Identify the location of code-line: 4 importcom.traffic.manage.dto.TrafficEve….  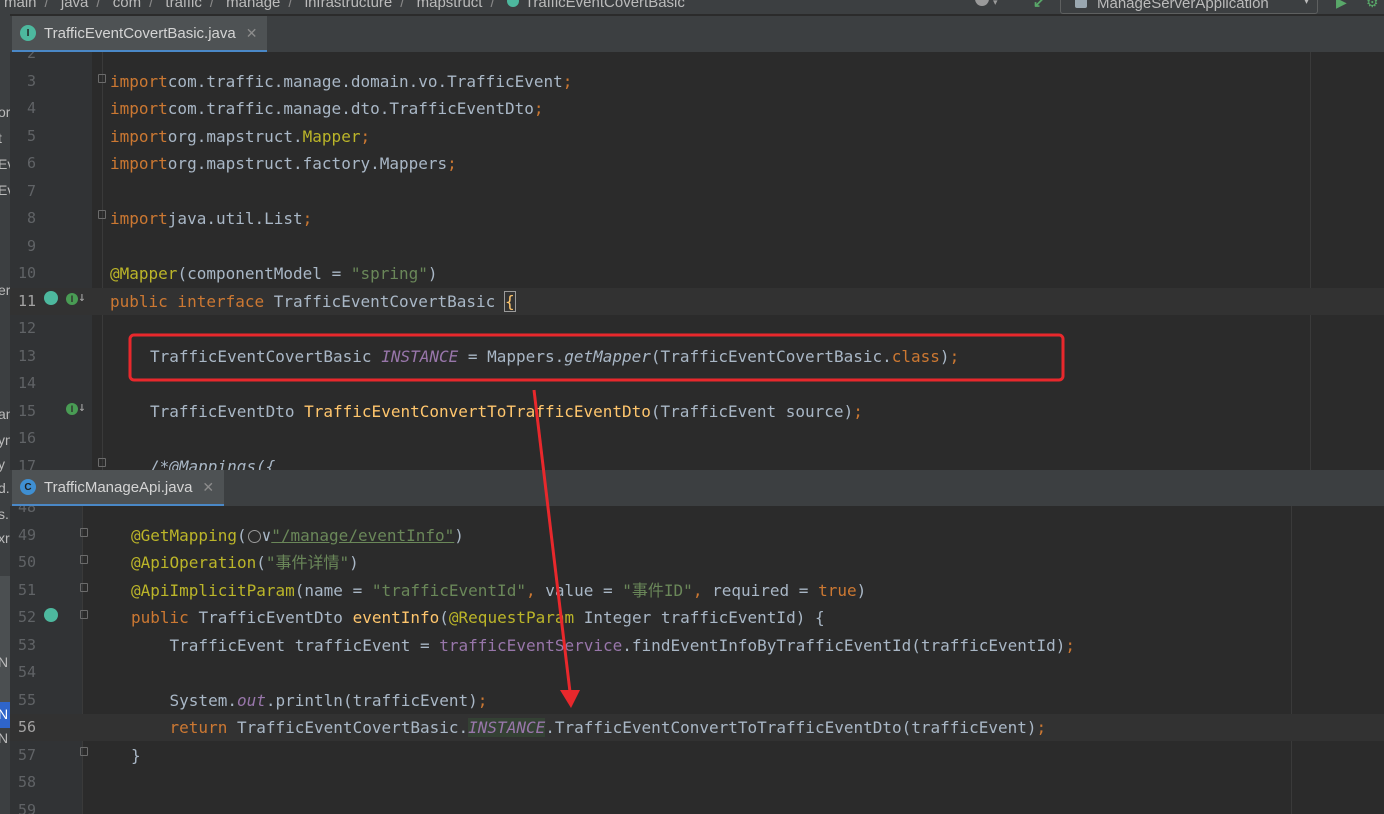
(697, 108).